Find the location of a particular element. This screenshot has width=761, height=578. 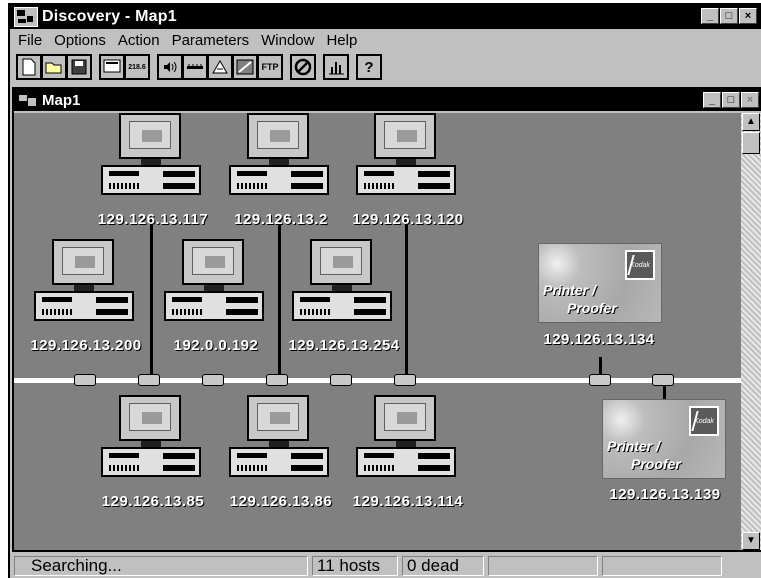

host-node: 129.126.13.200 is located at coordinates (85, 299).